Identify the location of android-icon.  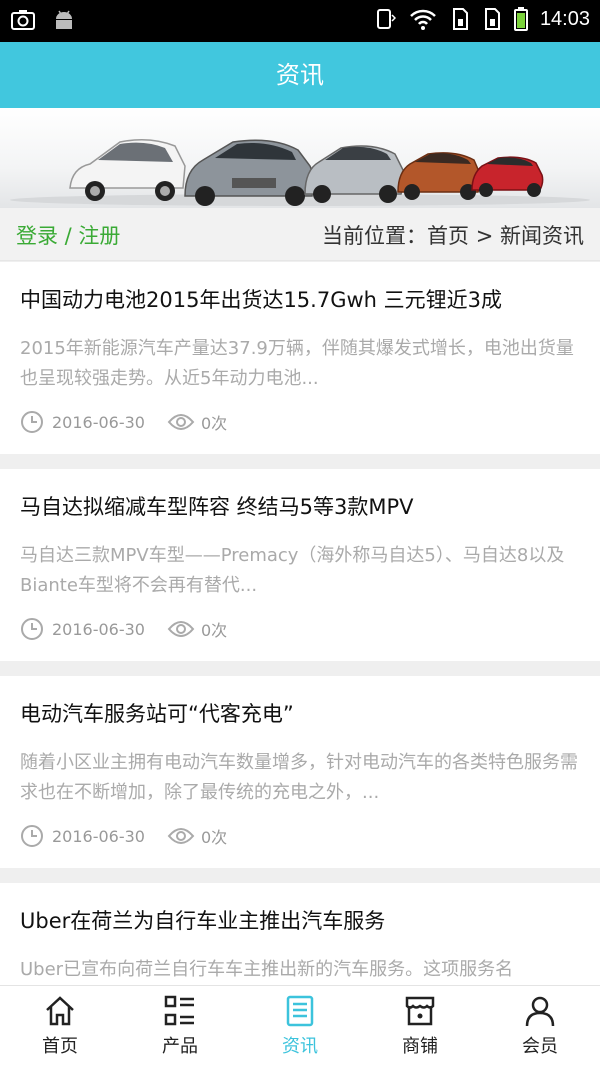
(64, 19).